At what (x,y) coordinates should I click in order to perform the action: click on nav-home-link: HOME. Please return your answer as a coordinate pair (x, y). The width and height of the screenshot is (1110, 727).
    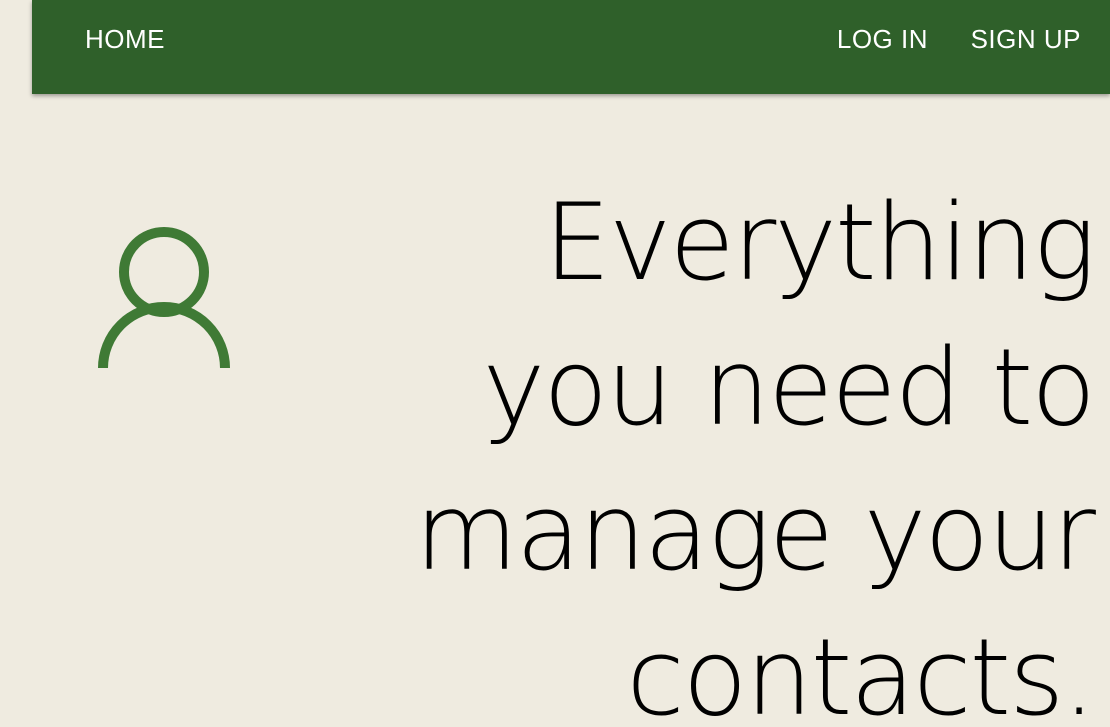
    Looking at the image, I should click on (125, 39).